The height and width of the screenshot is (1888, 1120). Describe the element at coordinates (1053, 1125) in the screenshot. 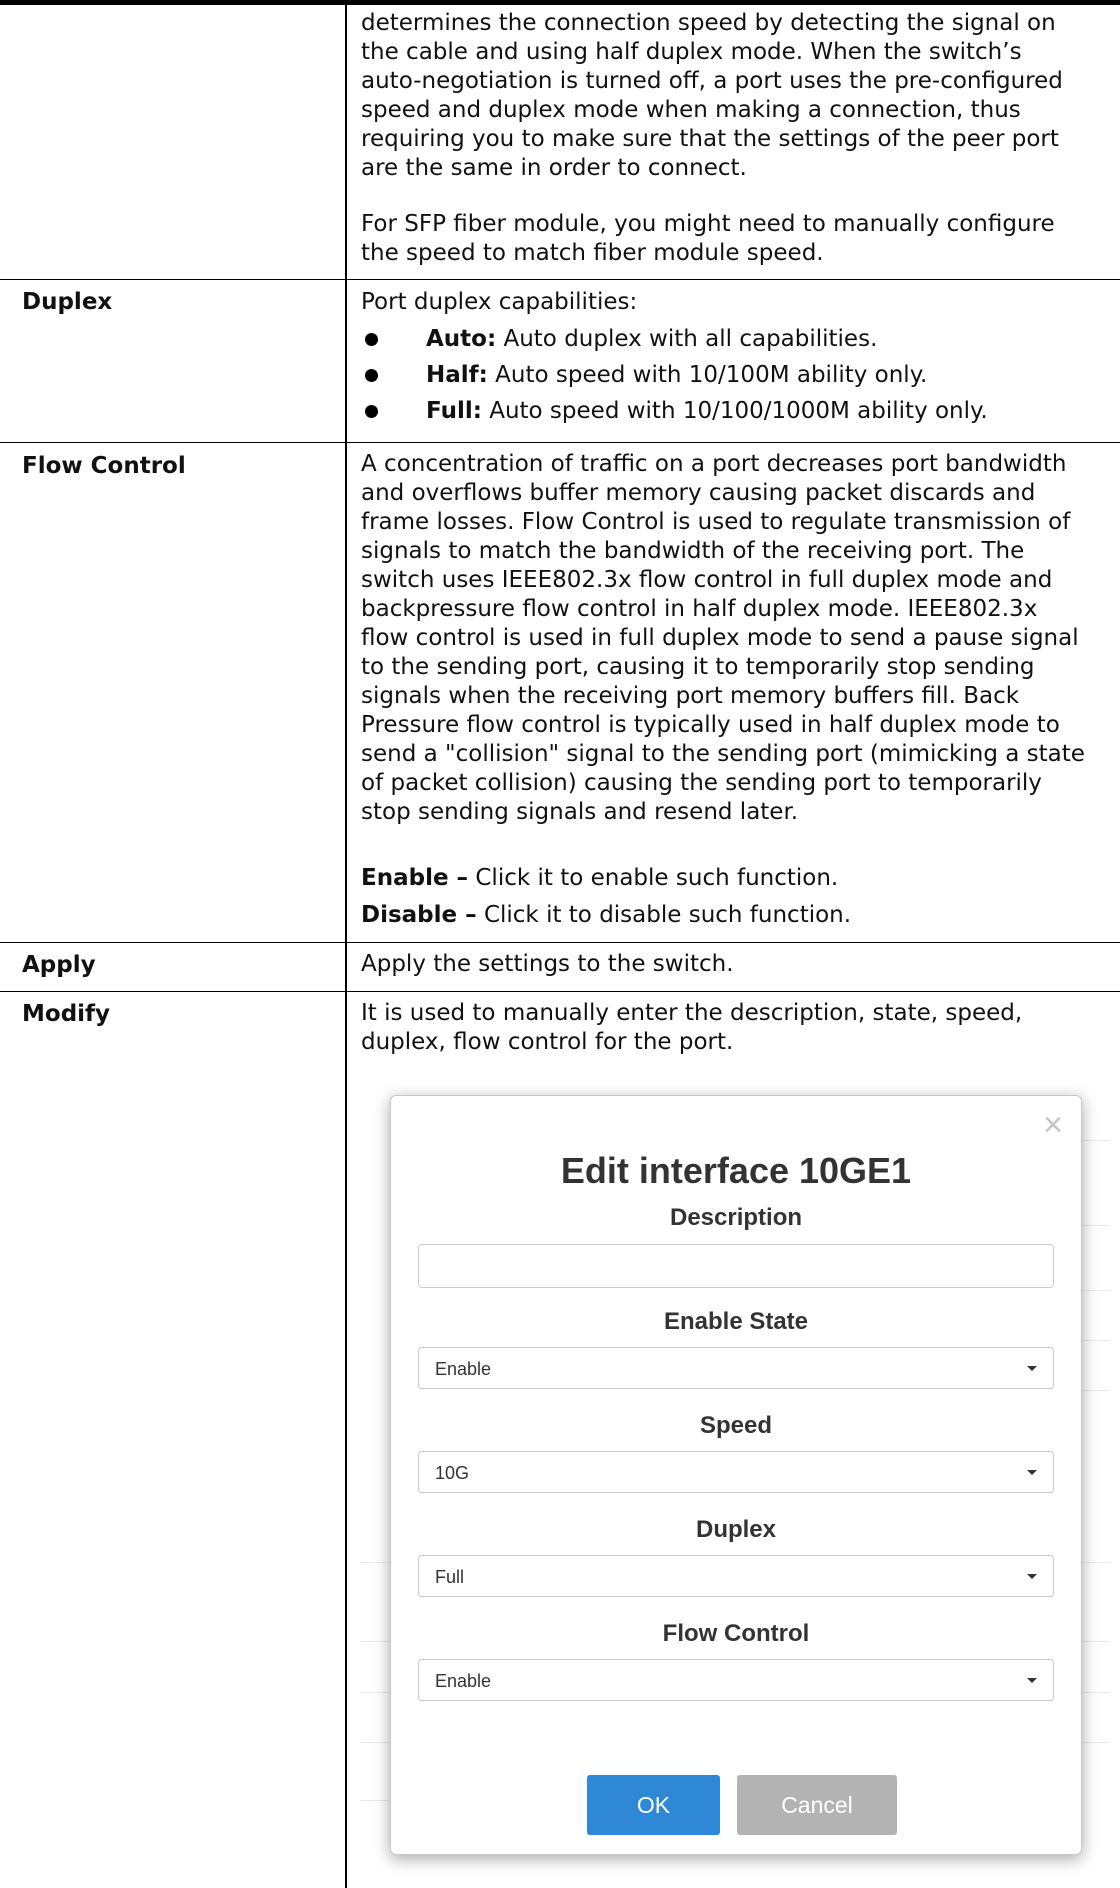

I see `close-icon: ×` at that location.